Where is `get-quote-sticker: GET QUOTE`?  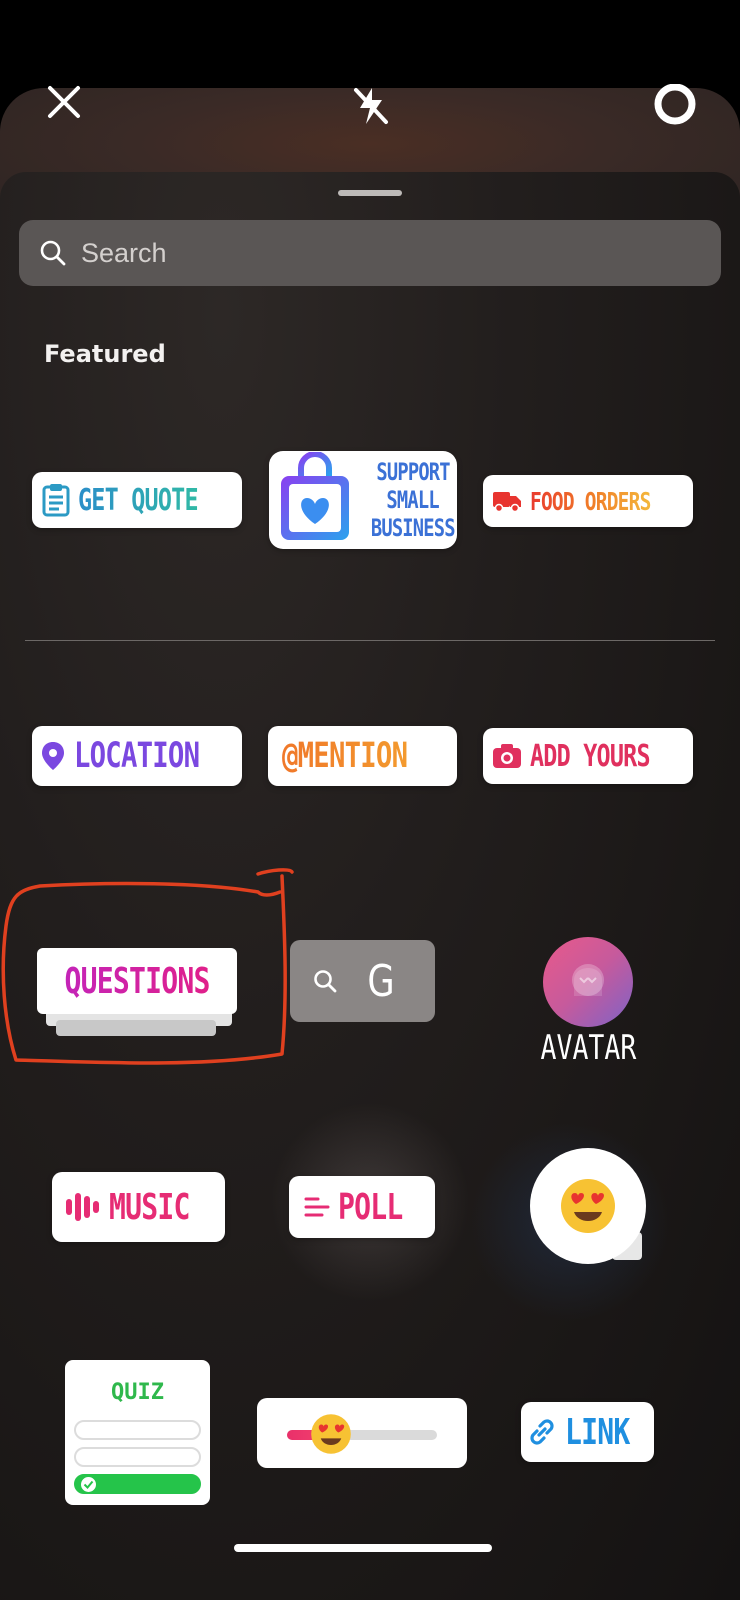
get-quote-sticker: GET QUOTE is located at coordinates (137, 500).